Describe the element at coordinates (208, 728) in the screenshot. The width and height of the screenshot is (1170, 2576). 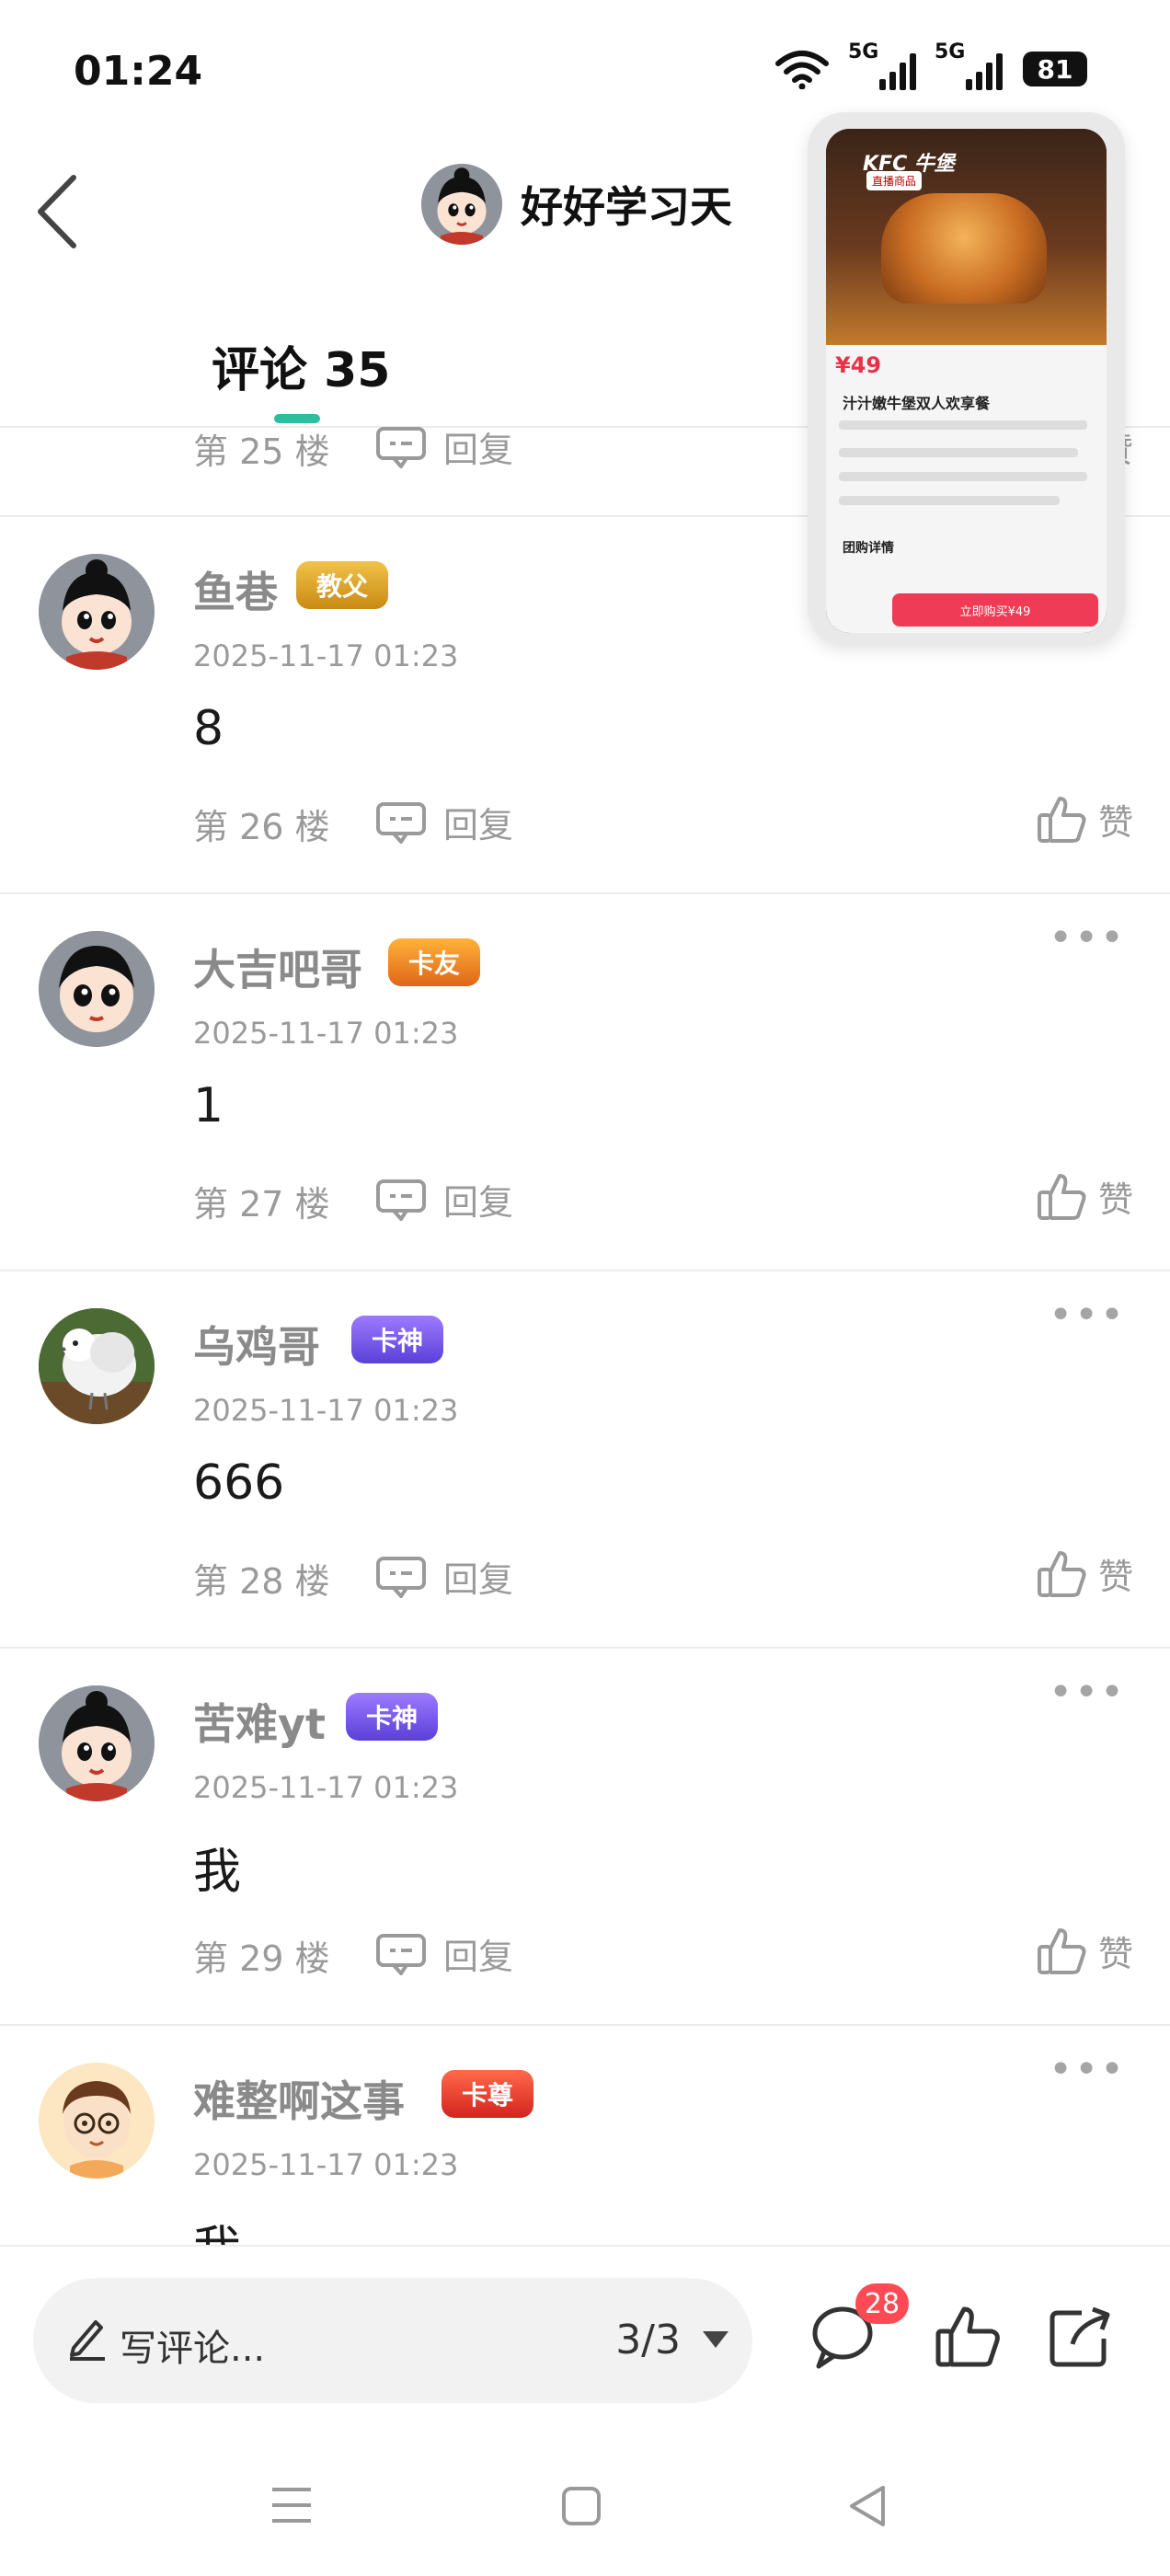
I see `comment-text: 8` at that location.